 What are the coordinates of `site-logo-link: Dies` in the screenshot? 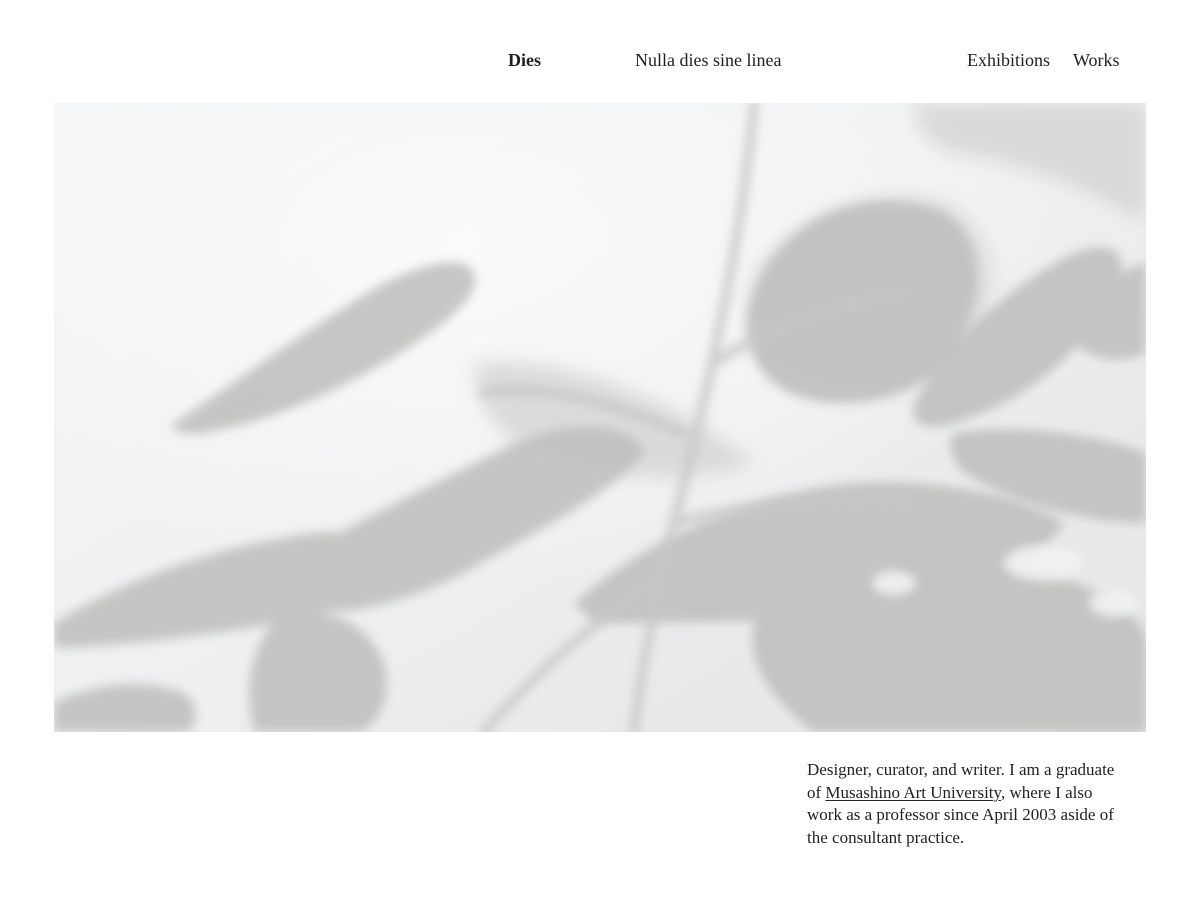 It's located at (524, 60).